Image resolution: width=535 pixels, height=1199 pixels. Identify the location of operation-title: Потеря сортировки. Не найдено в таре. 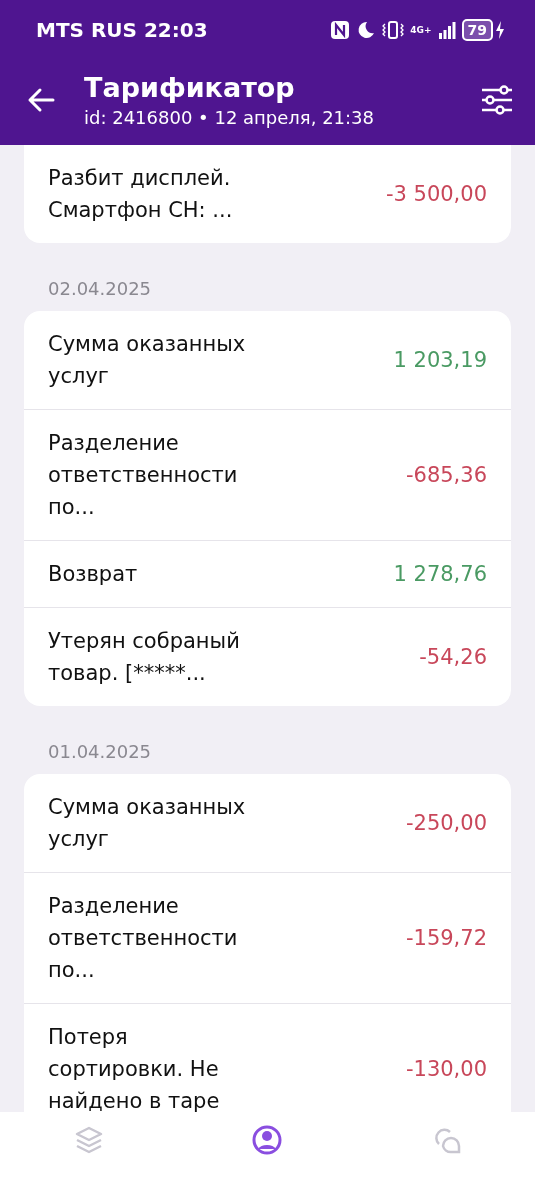
(134, 1068).